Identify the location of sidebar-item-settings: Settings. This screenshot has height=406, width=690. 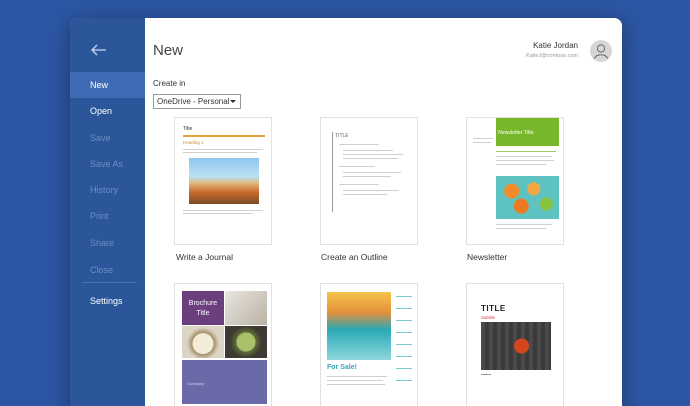
(107, 301).